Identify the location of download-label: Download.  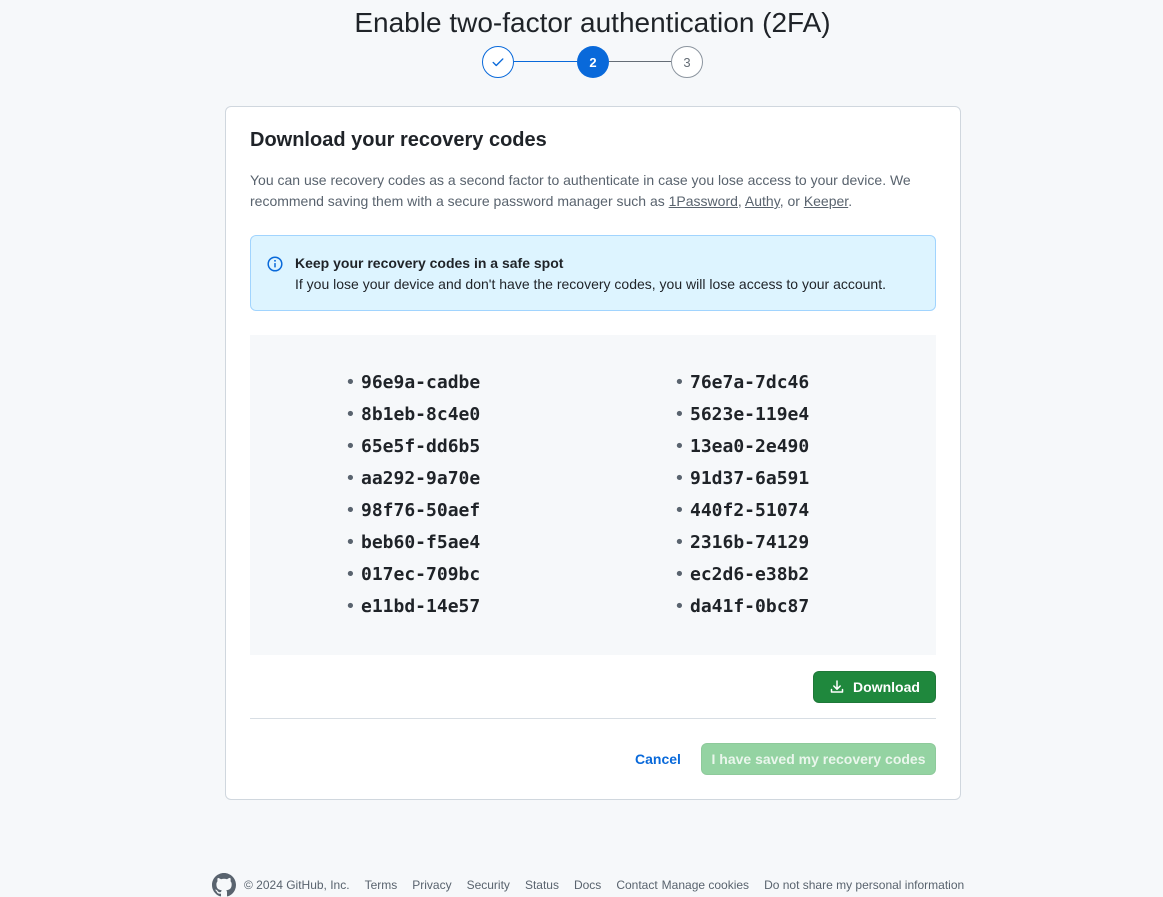
(886, 687).